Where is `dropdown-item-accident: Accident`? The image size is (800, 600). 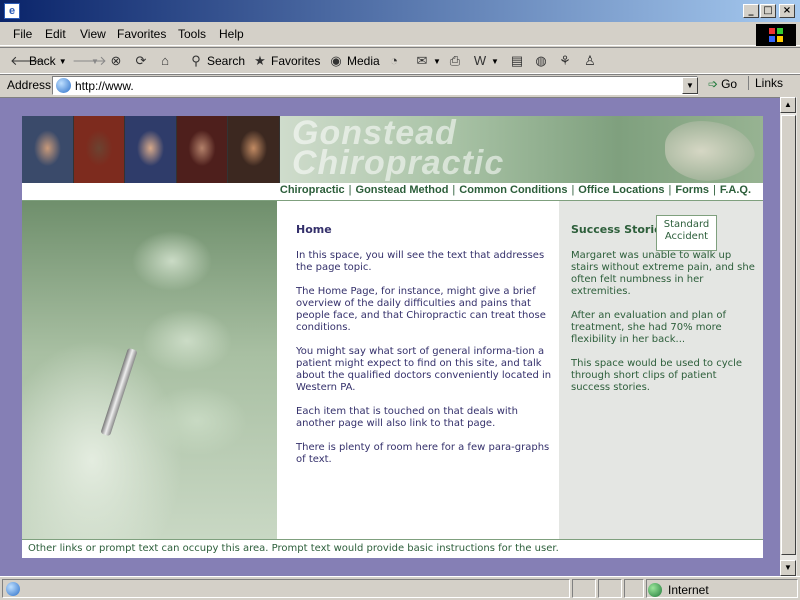
dropdown-item-accident: Accident is located at coordinates (686, 237).